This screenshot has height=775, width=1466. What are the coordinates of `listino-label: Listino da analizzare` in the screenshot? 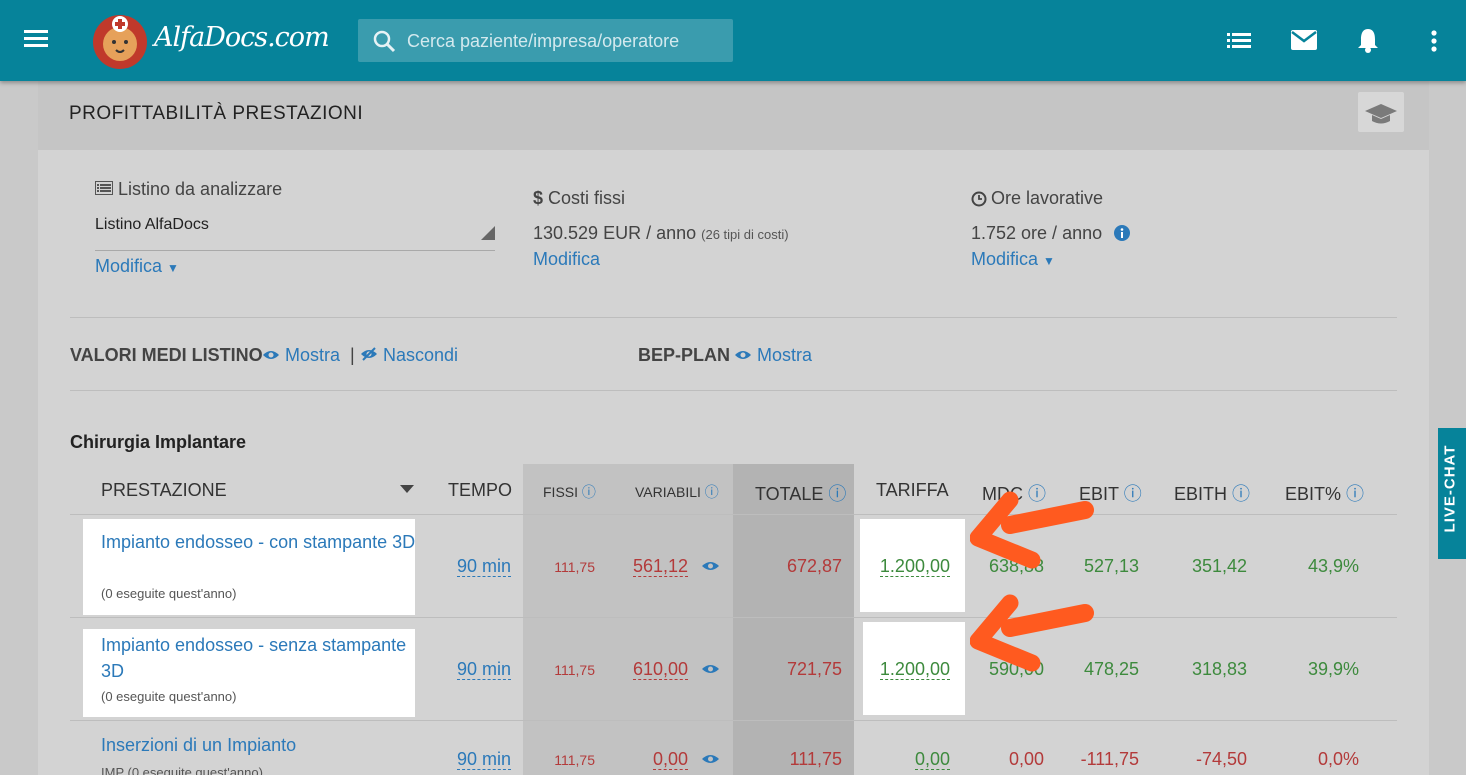 It's located at (200, 189).